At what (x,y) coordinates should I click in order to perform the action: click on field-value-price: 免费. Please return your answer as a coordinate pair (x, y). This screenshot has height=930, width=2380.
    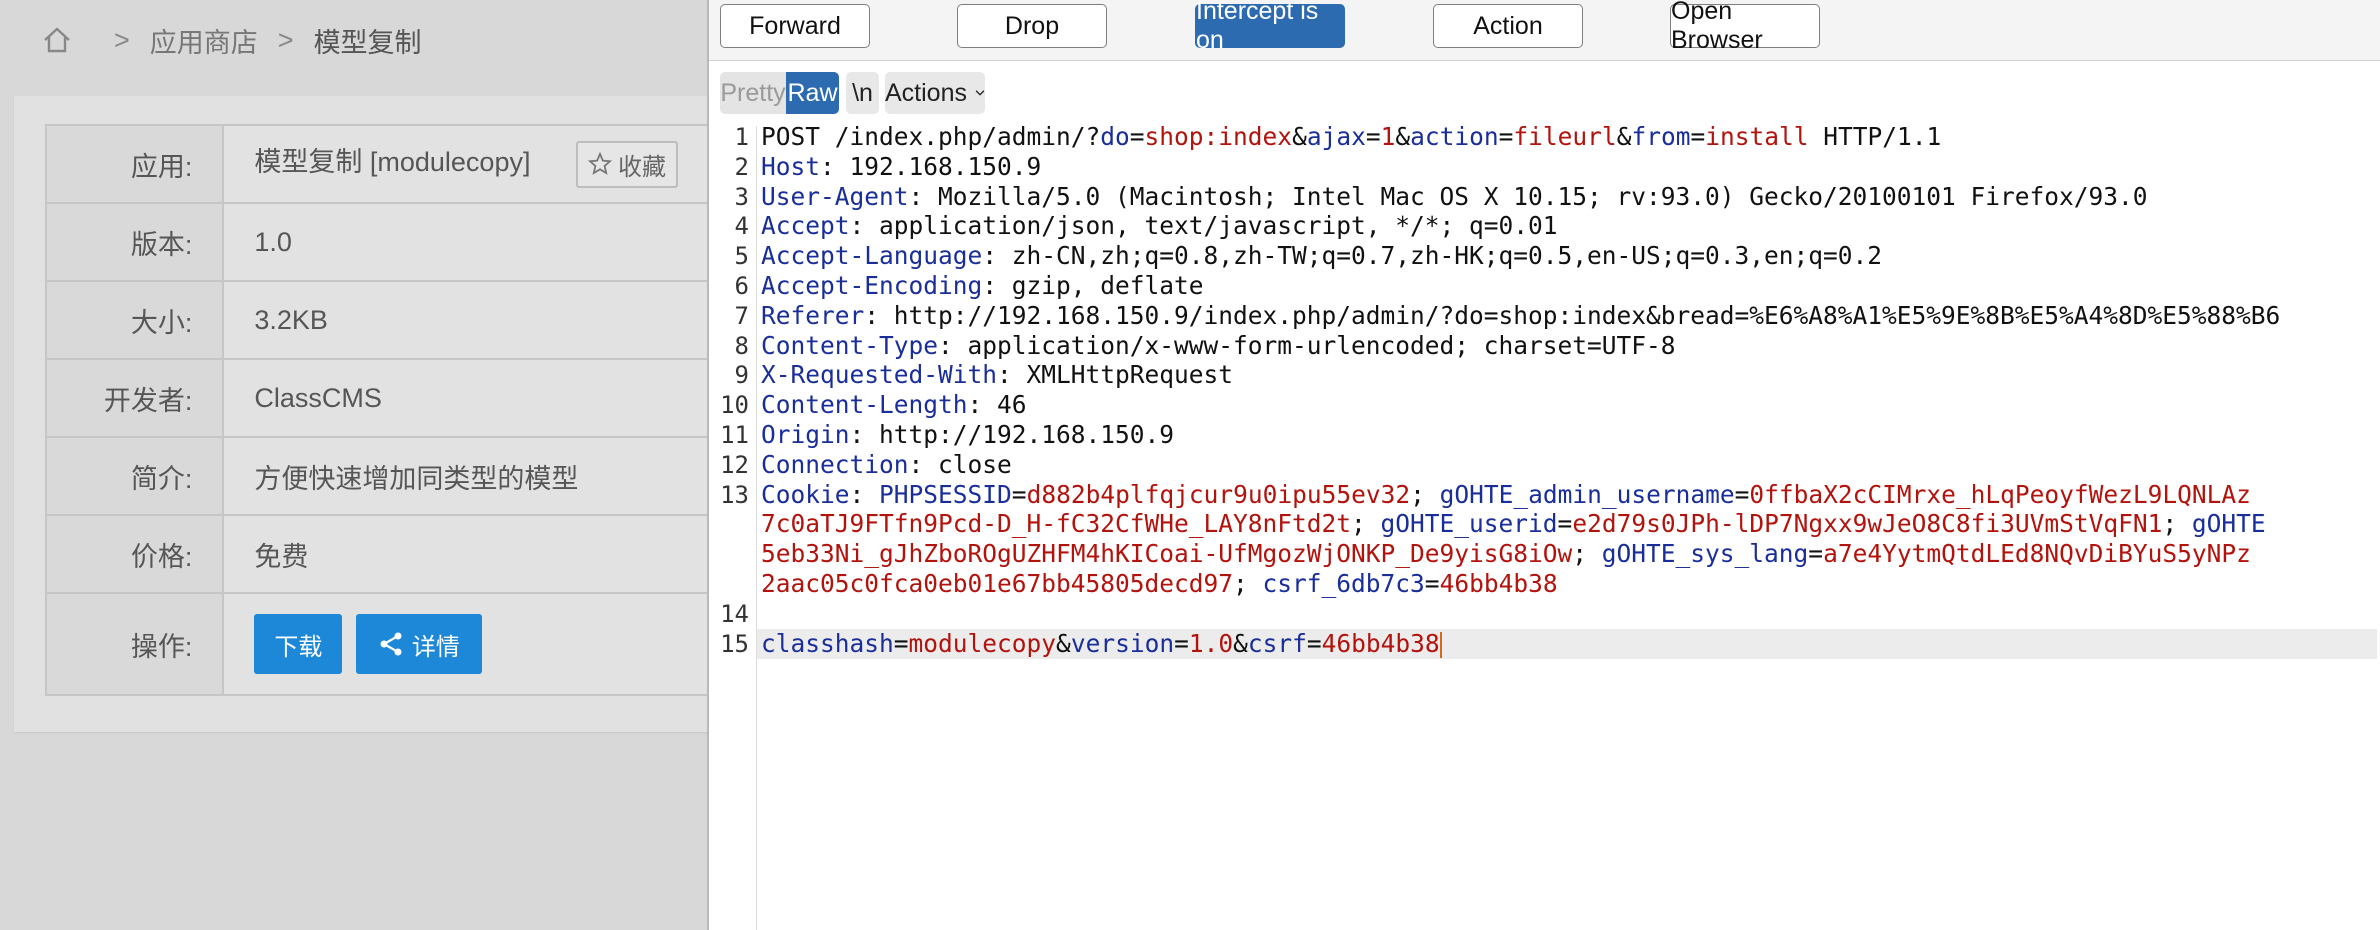
    Looking at the image, I should click on (471, 554).